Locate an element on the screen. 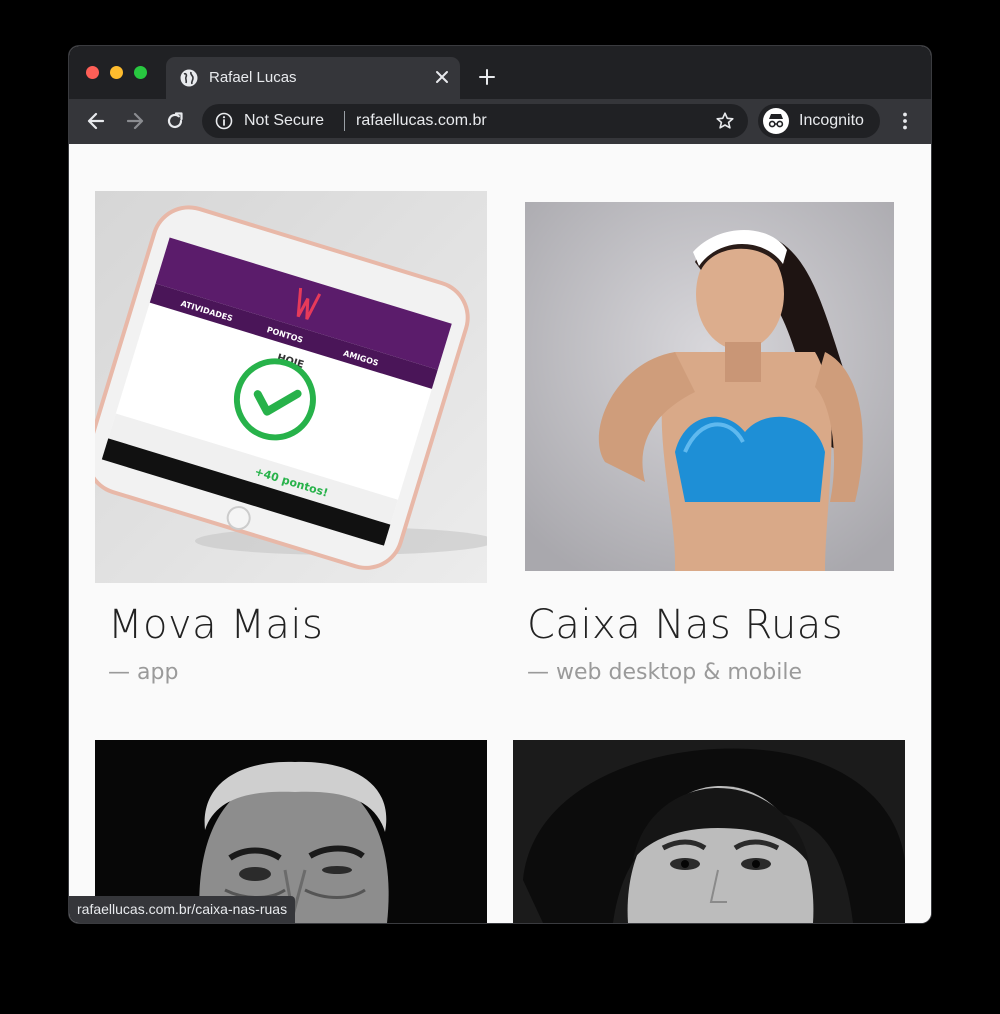 The width and height of the screenshot is (1000, 1014). project-title-caixa-nas-ruas: Caixa Nas Ruas is located at coordinates (685, 625).